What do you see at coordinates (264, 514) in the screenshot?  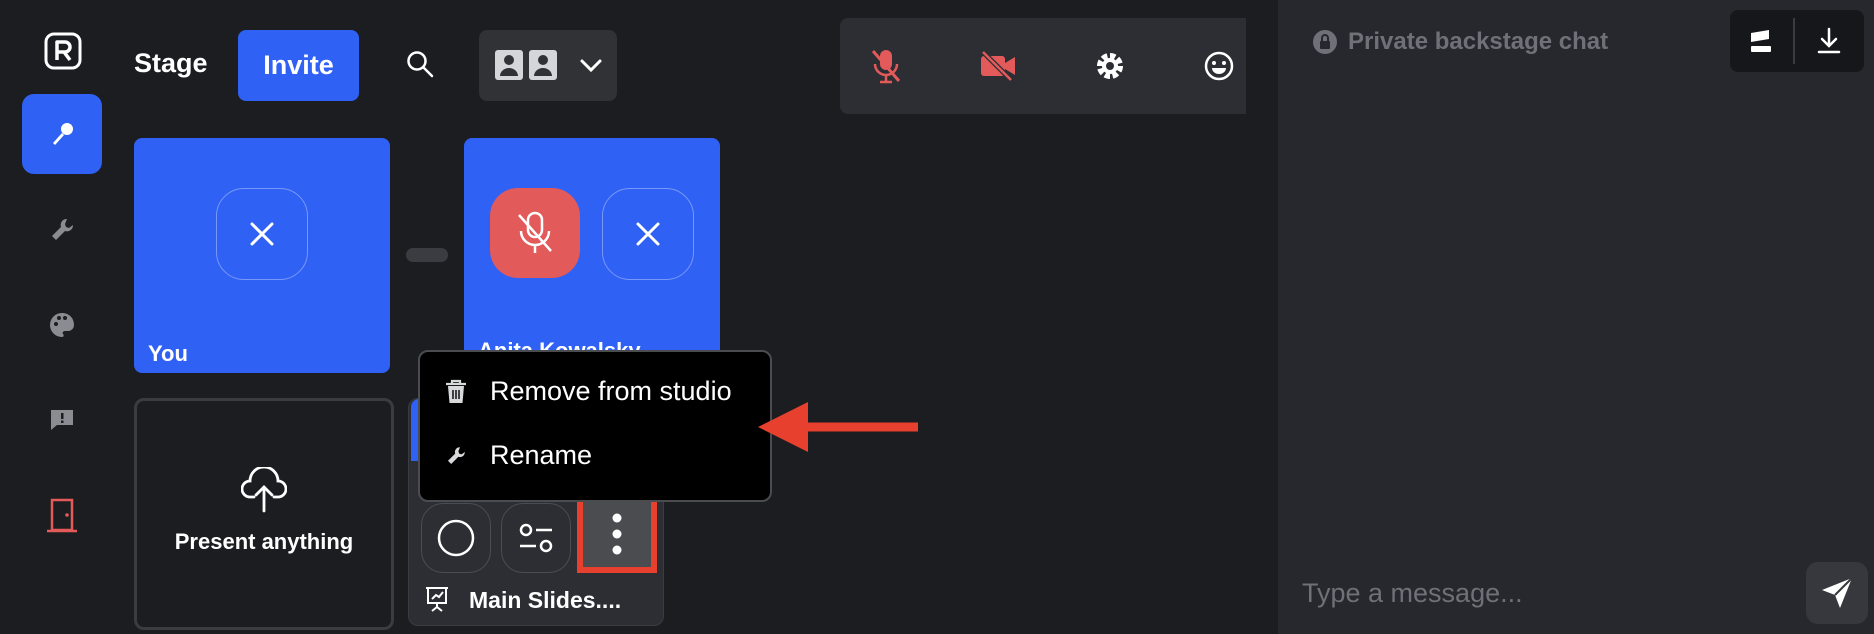 I see `present-anything-button: Present anything` at bounding box center [264, 514].